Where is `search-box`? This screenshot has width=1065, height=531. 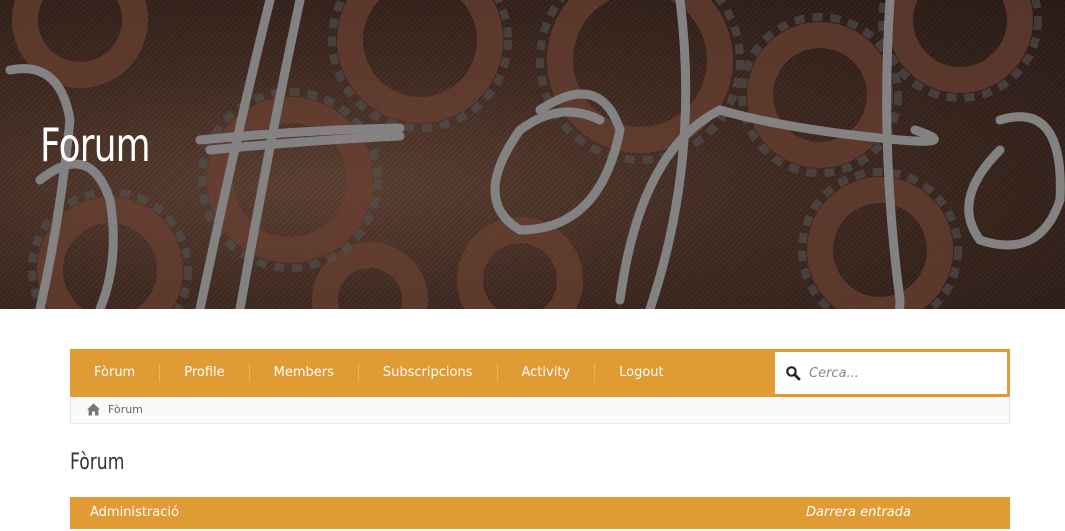
search-box is located at coordinates (891, 373).